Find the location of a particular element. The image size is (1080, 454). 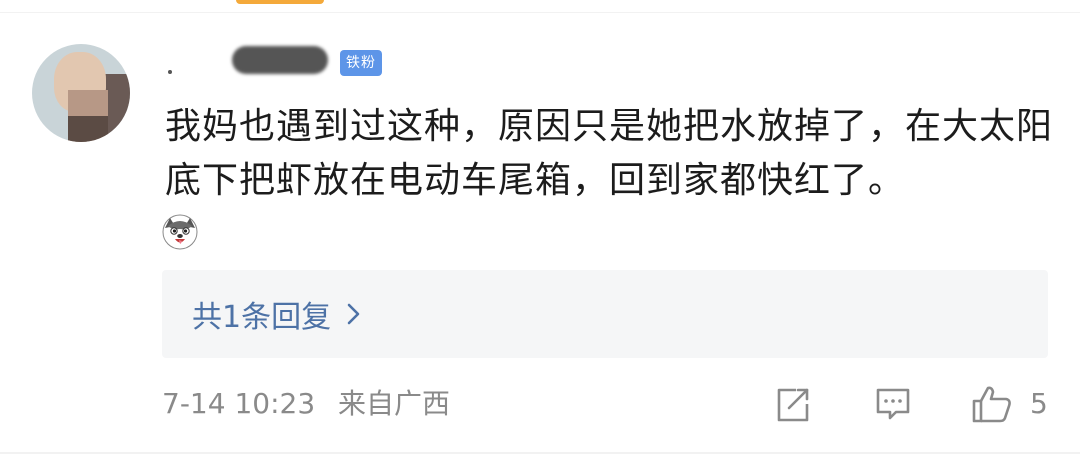

top-accent-bar is located at coordinates (280, 2).